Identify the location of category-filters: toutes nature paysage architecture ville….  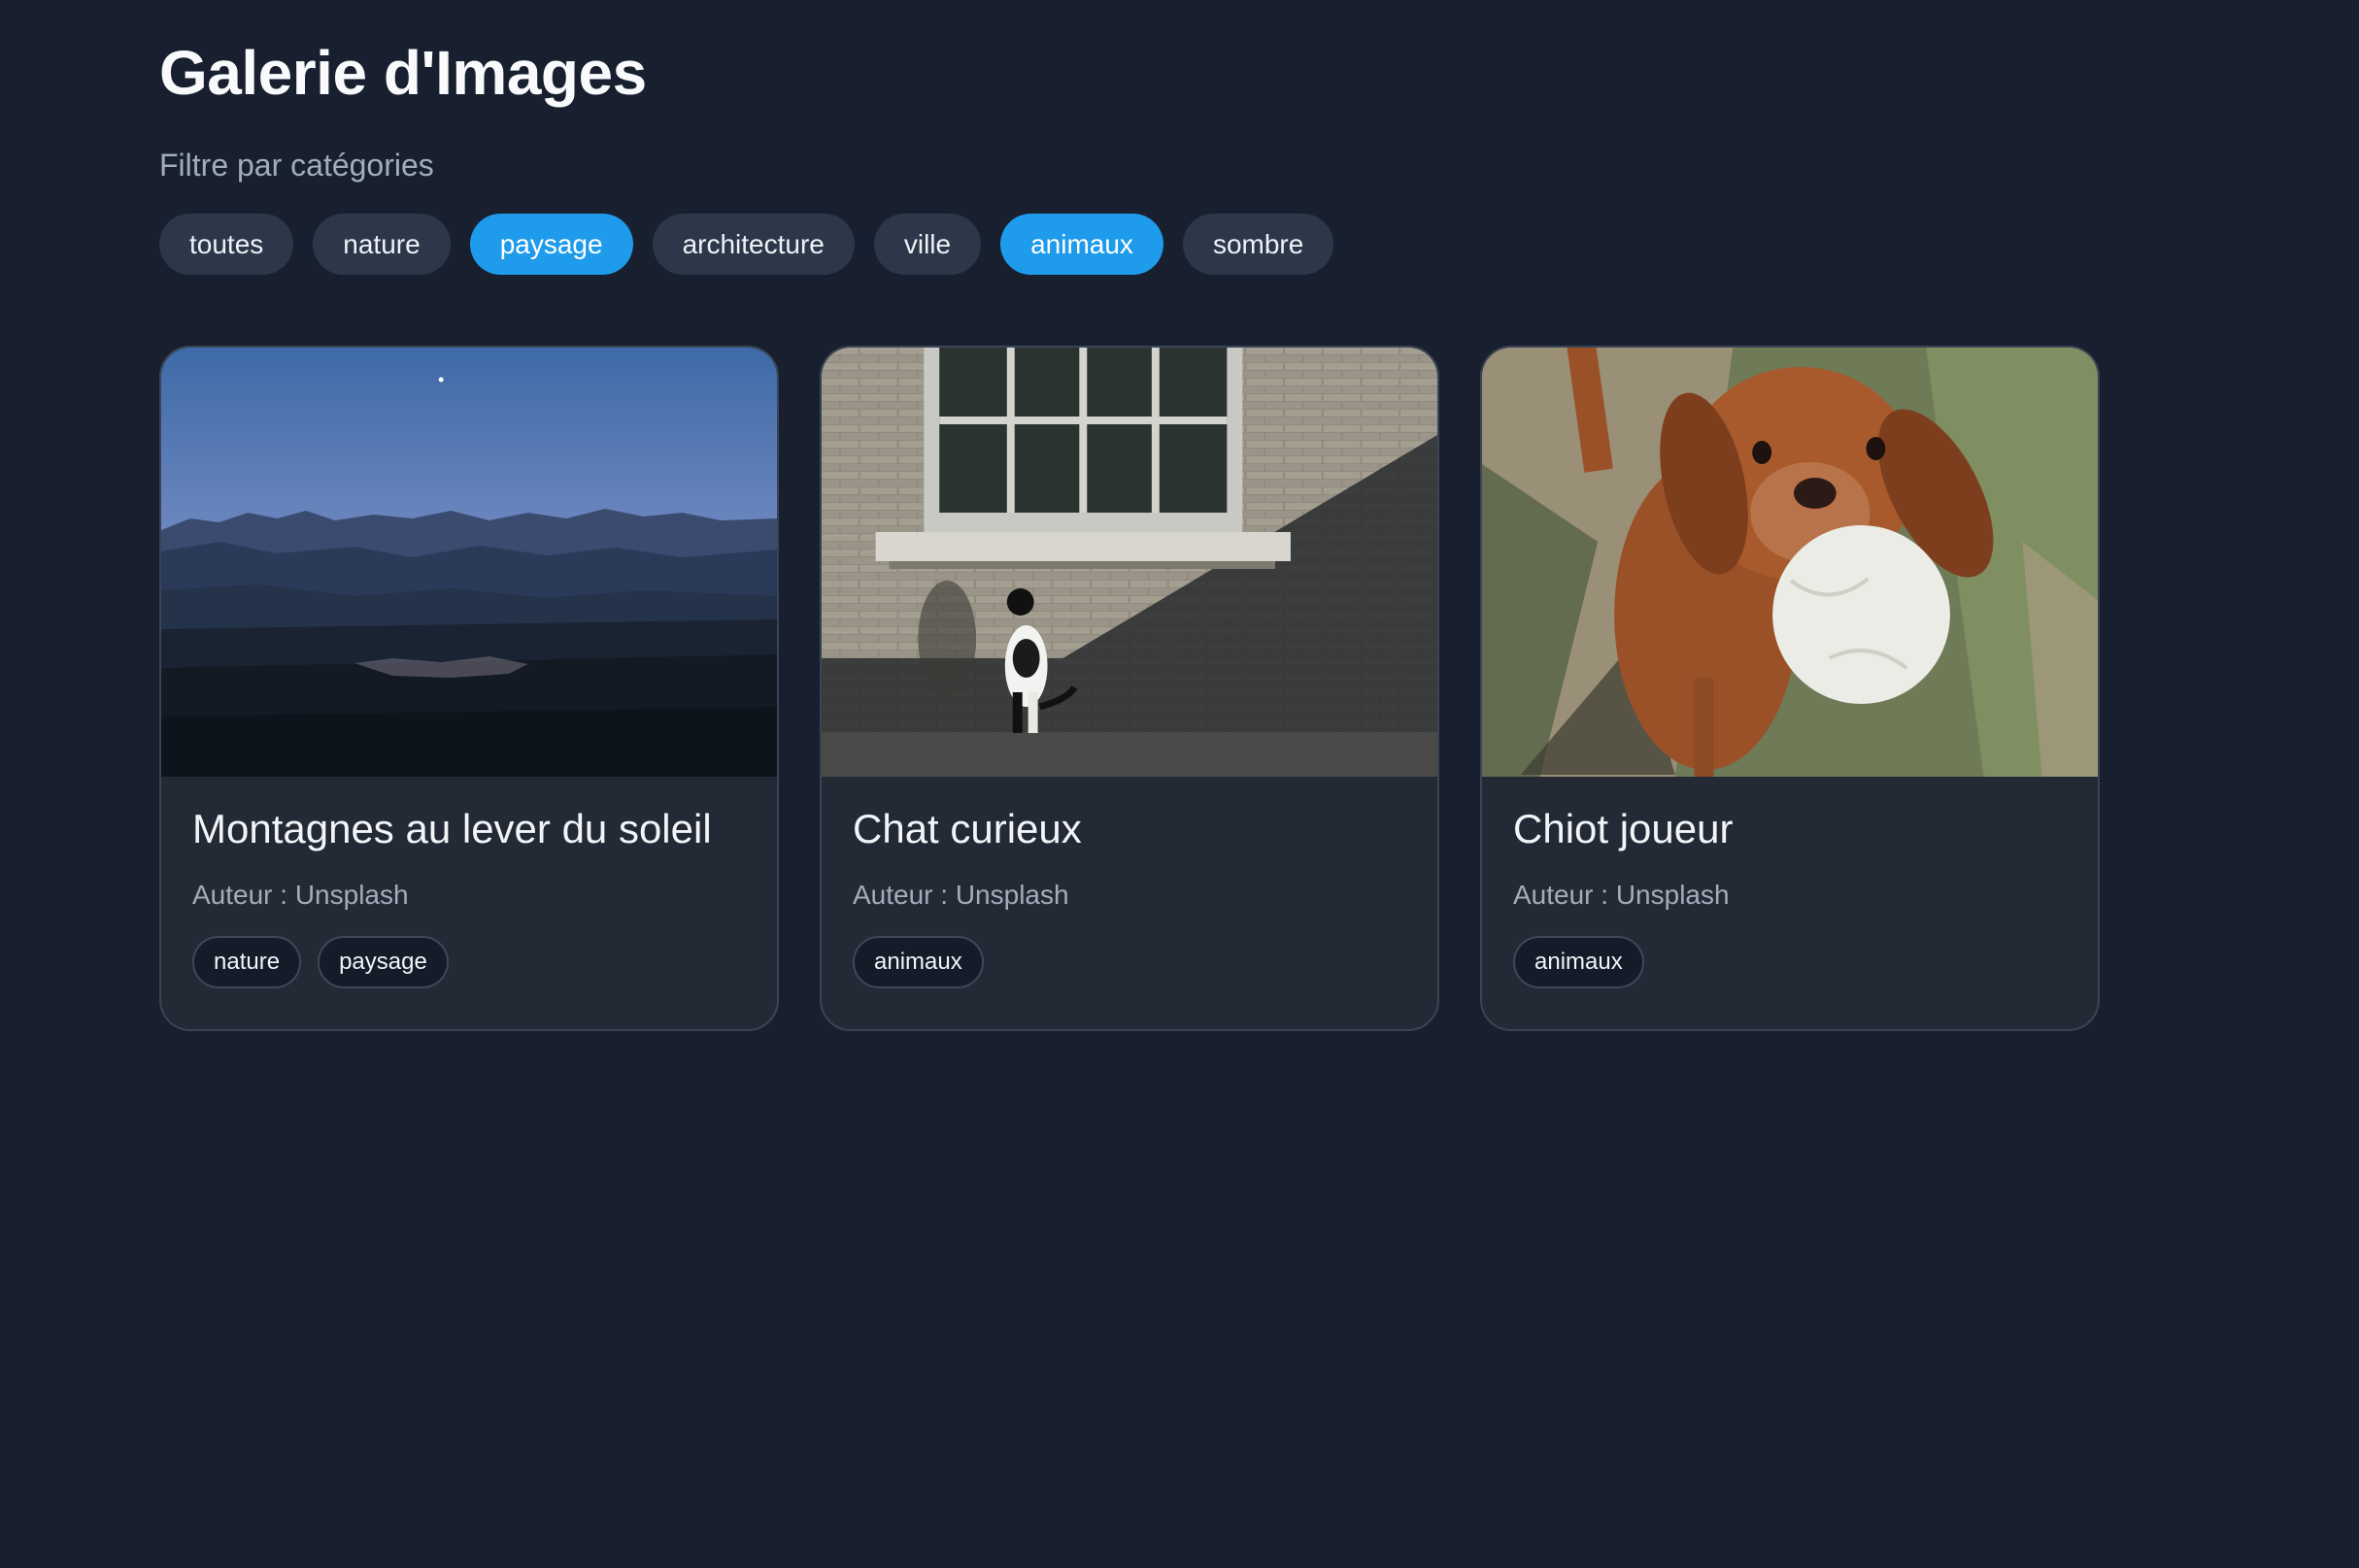
(746, 244).